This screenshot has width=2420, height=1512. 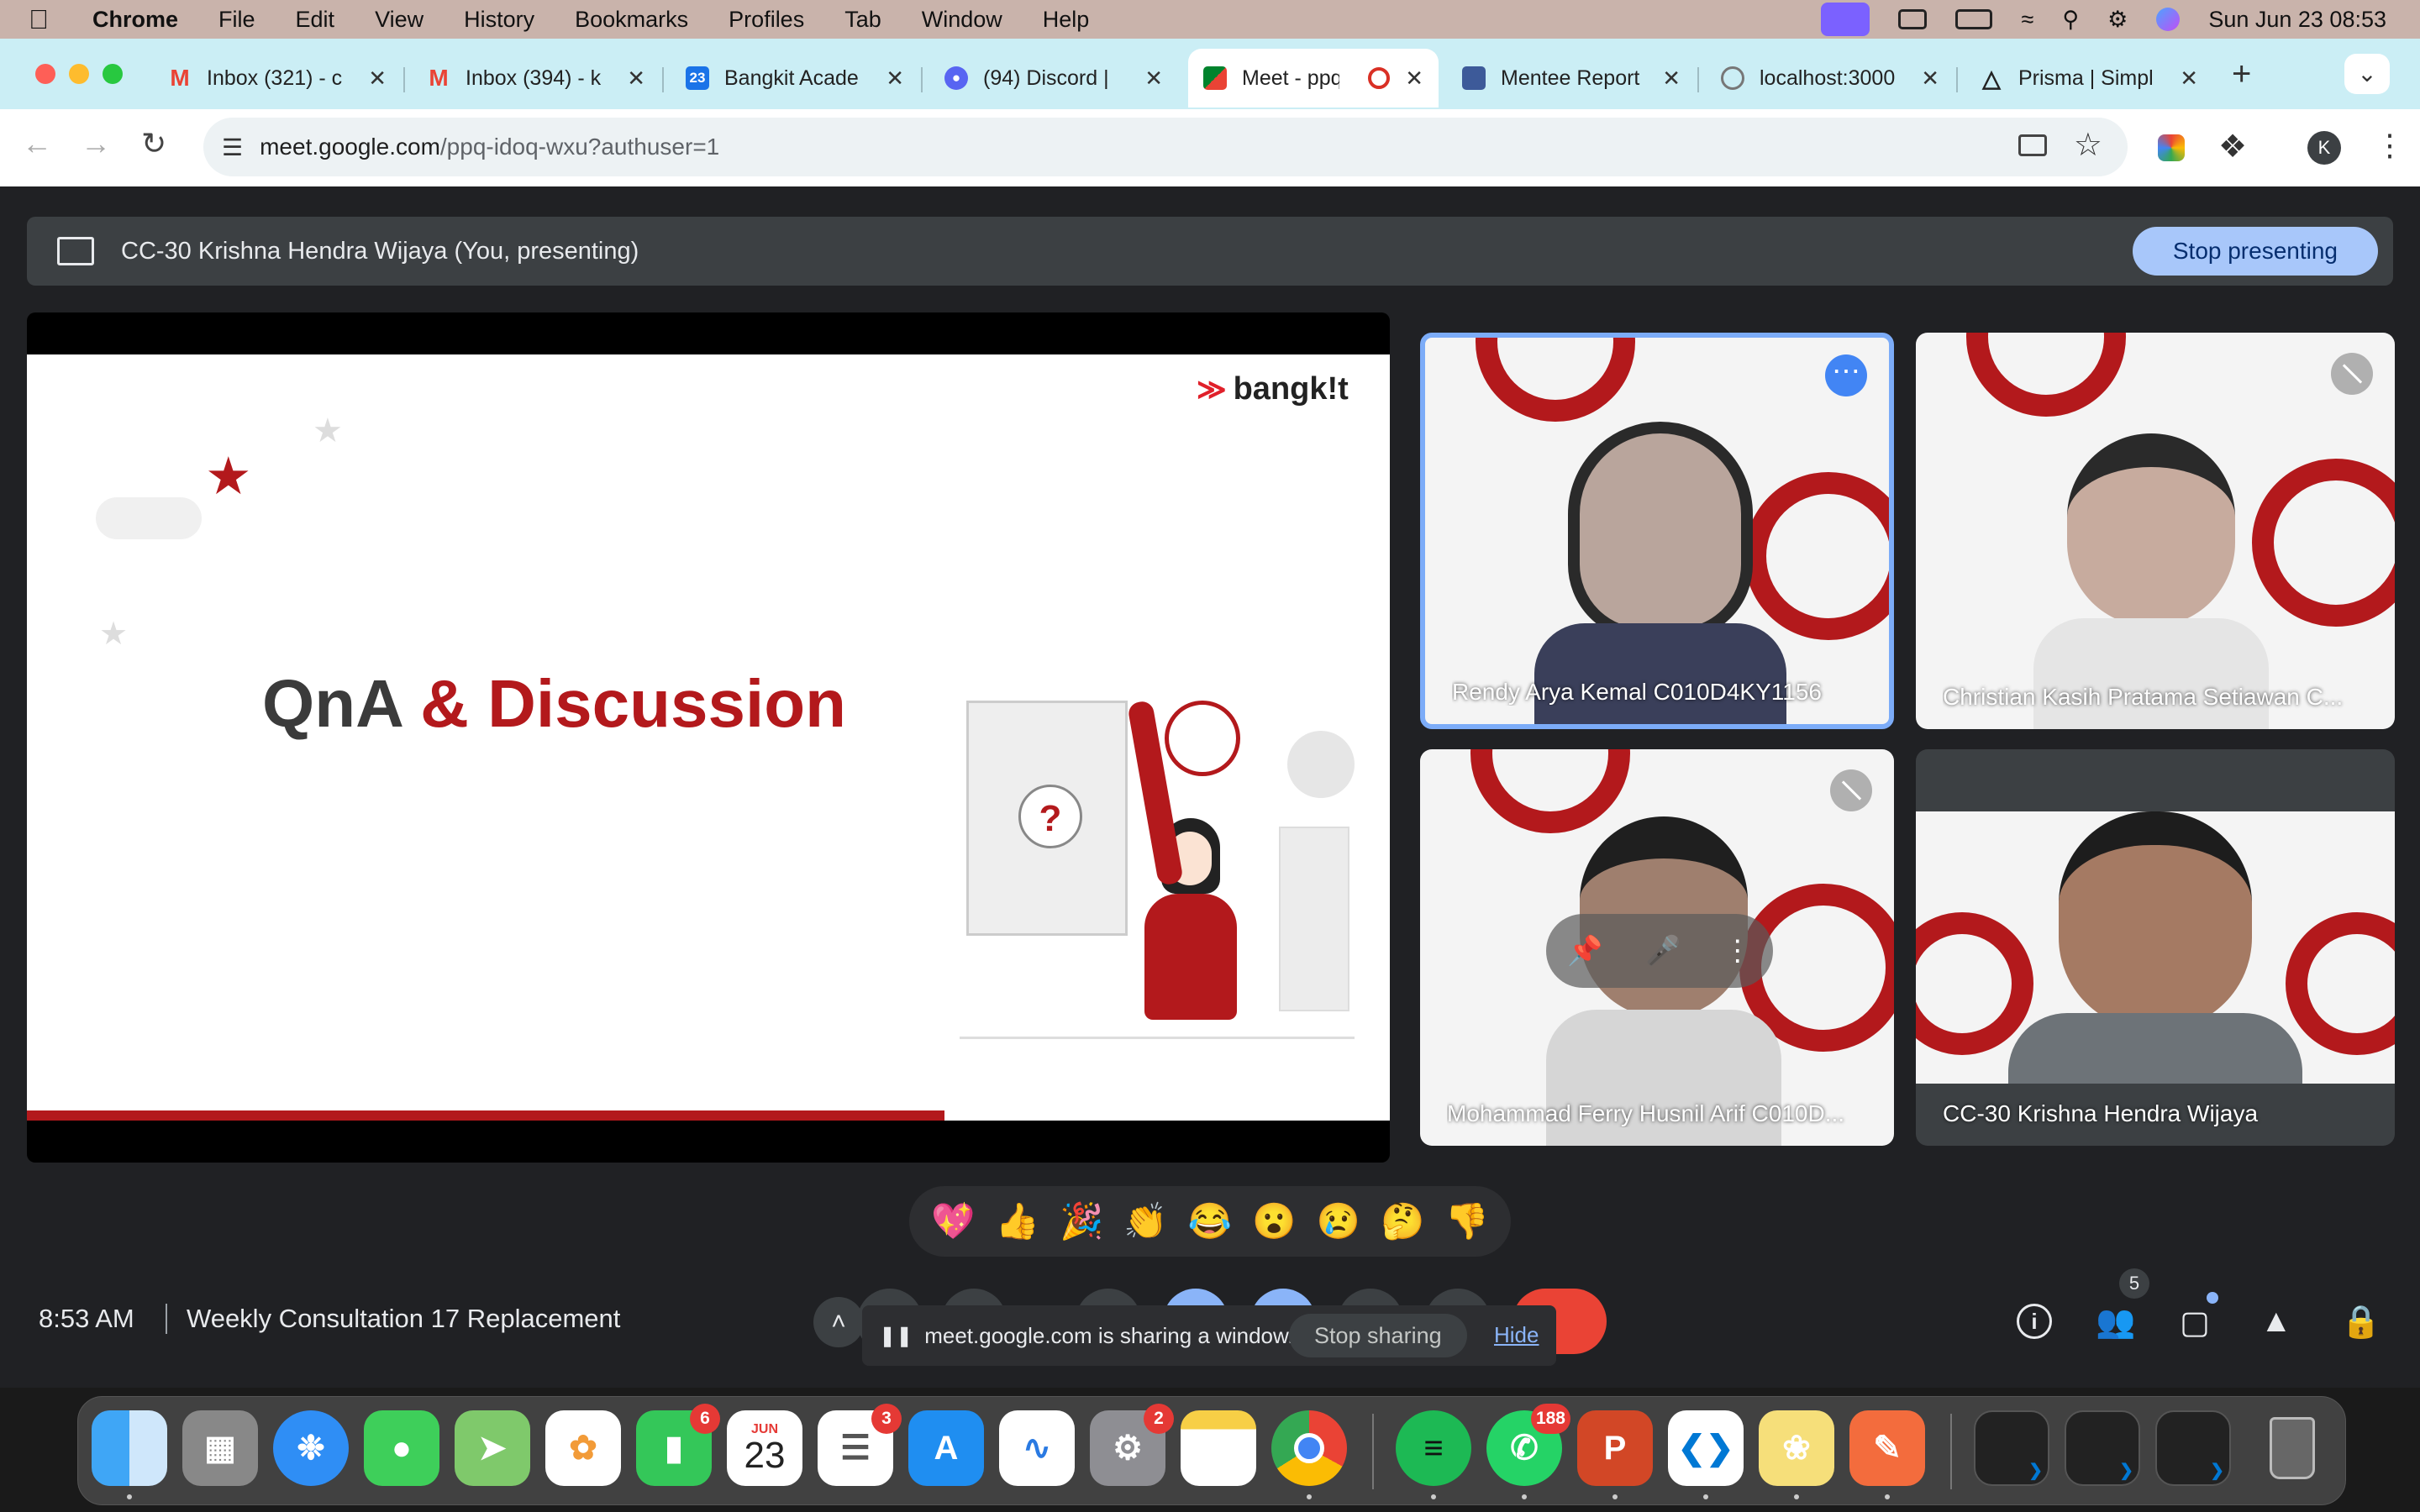 What do you see at coordinates (953, 1221) in the screenshot?
I see `reaction-sparkling-heart: 💖` at bounding box center [953, 1221].